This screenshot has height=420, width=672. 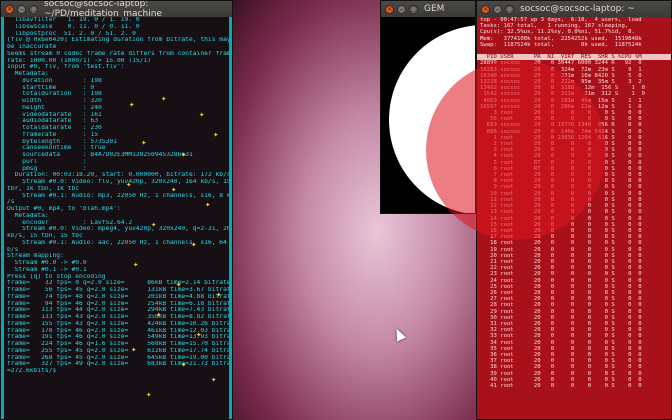 What do you see at coordinates (577, 9) in the screenshot?
I see `window-title: socsoc@socsoc-laptop: ~` at bounding box center [577, 9].